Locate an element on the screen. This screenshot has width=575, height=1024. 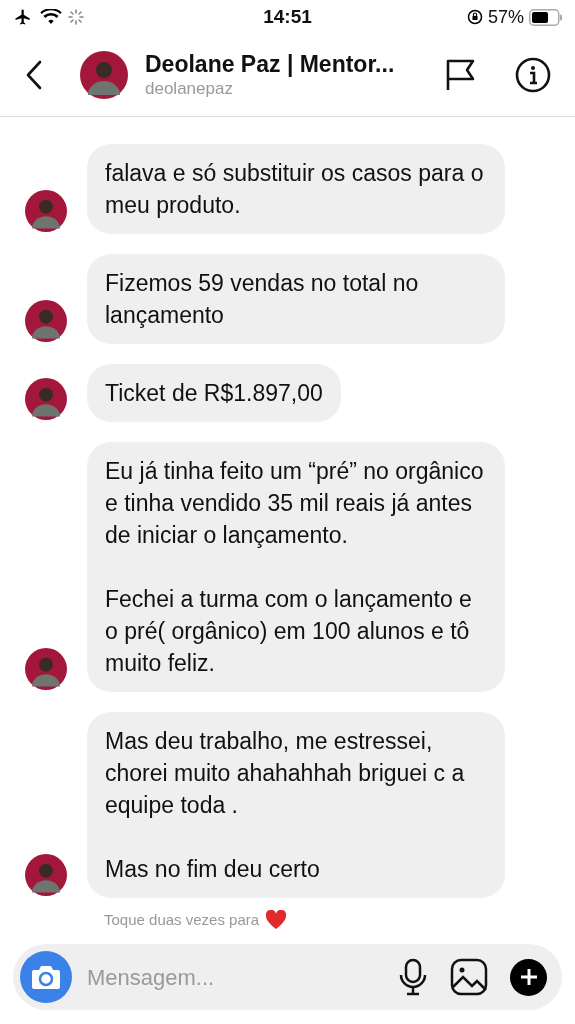
message-text: Mas deu trabalho, me estressei, chorei muito ahahahhah briguei c a equipe toda . is located at coordinates (285, 773).